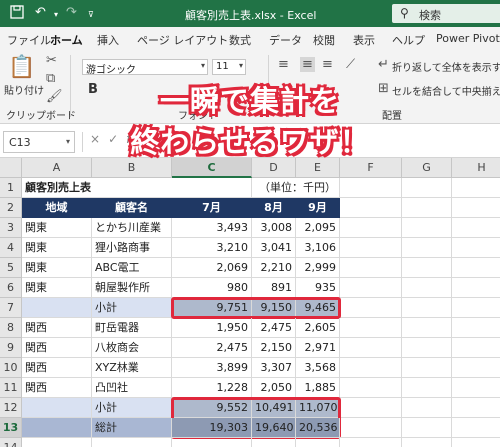 This screenshot has width=500, height=447. What do you see at coordinates (132, 208) in the screenshot?
I see `table-header-cell: 顧客名` at bounding box center [132, 208].